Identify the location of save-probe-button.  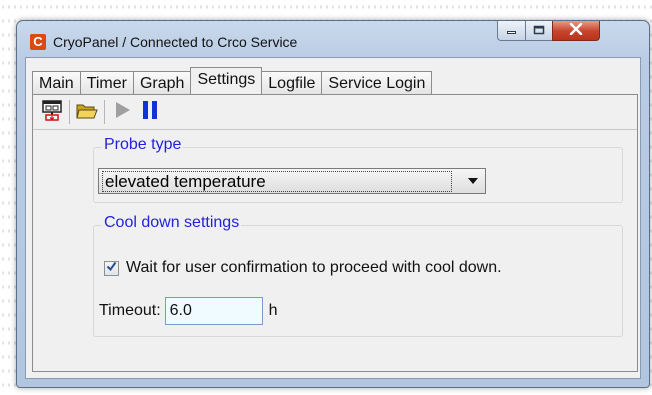
(52, 112).